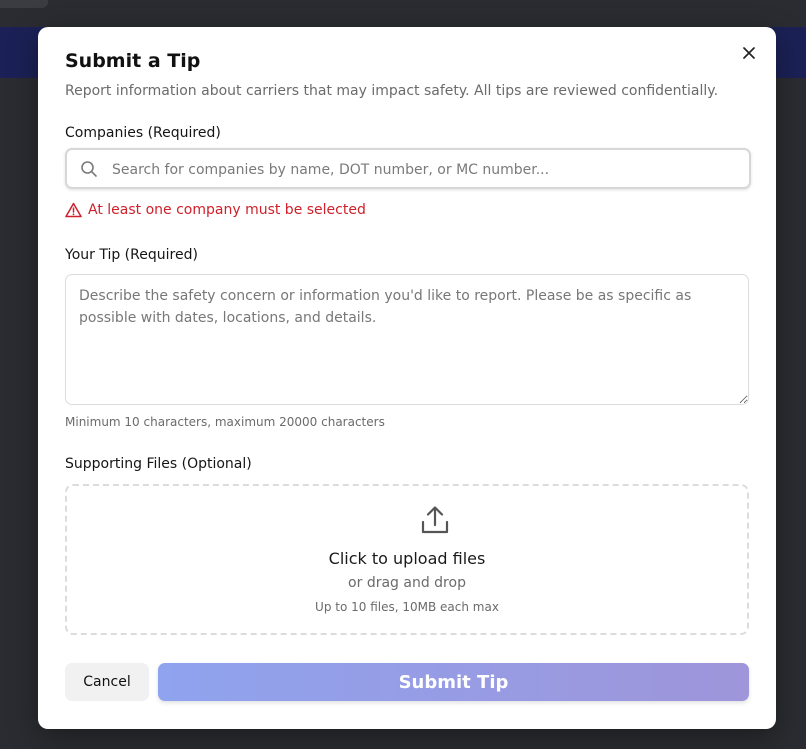 The width and height of the screenshot is (806, 749). I want to click on warning-icon, so click(73, 210).